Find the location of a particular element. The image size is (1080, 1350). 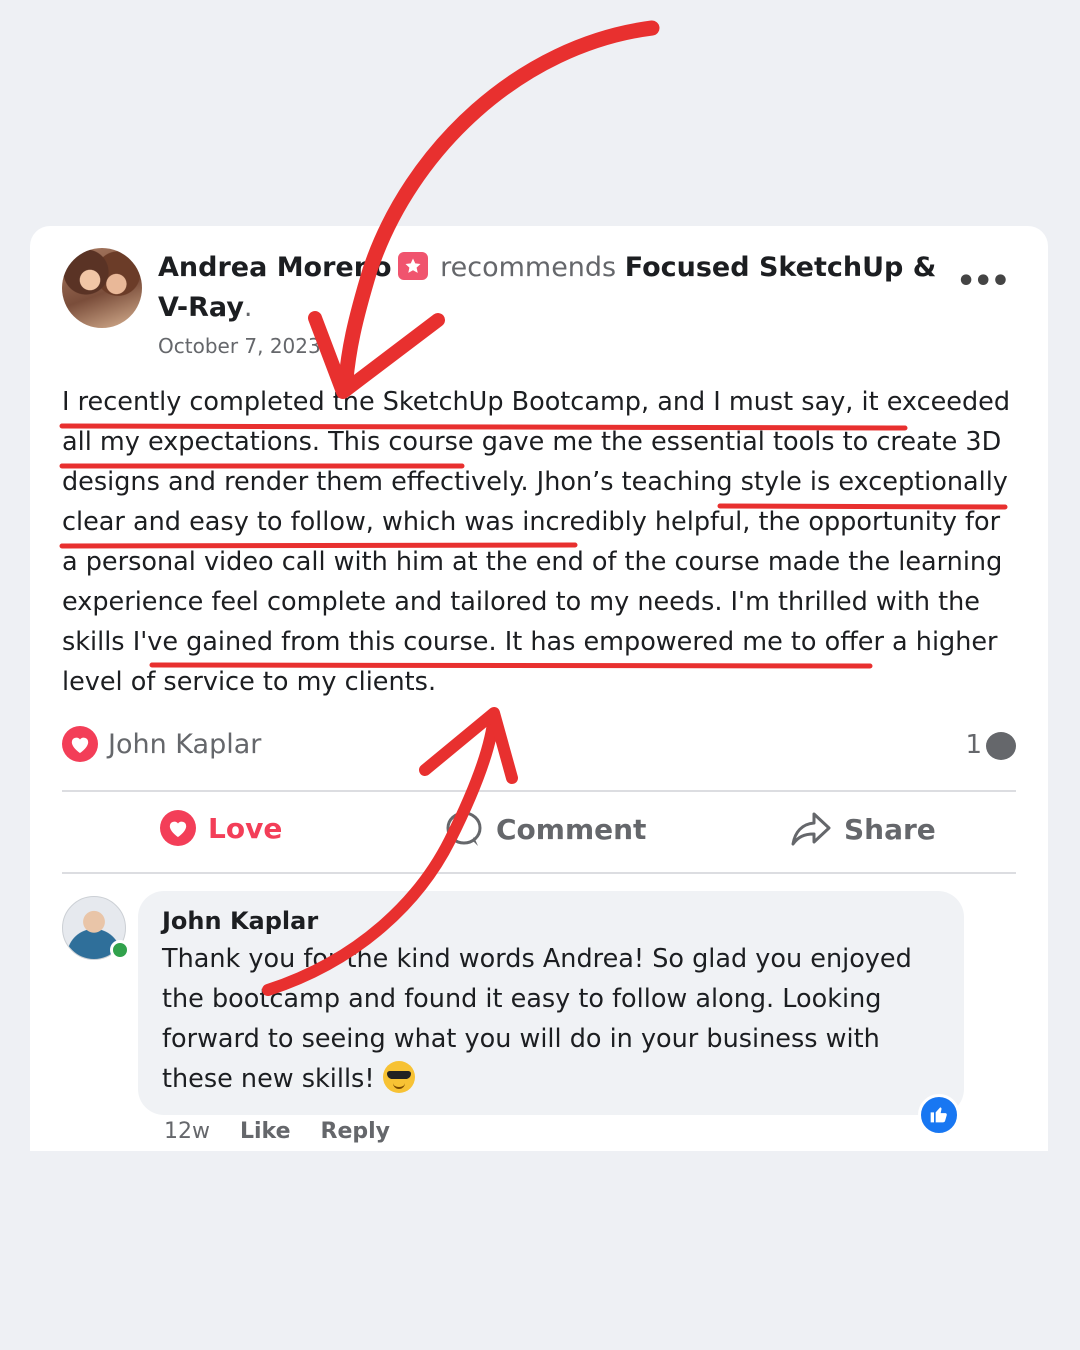

share-label: Share is located at coordinates (890, 829).